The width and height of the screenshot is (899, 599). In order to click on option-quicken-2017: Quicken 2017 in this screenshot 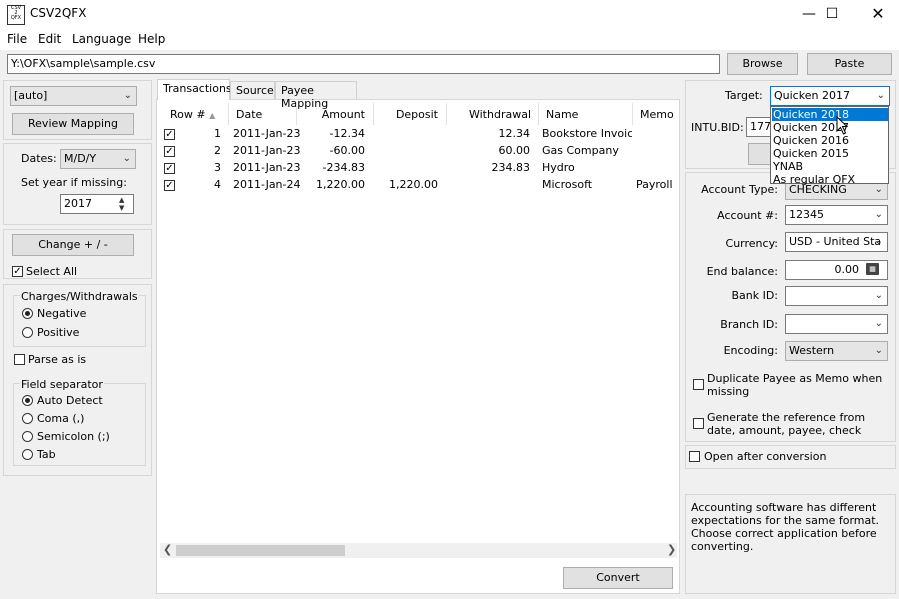, I will do `click(830, 127)`.